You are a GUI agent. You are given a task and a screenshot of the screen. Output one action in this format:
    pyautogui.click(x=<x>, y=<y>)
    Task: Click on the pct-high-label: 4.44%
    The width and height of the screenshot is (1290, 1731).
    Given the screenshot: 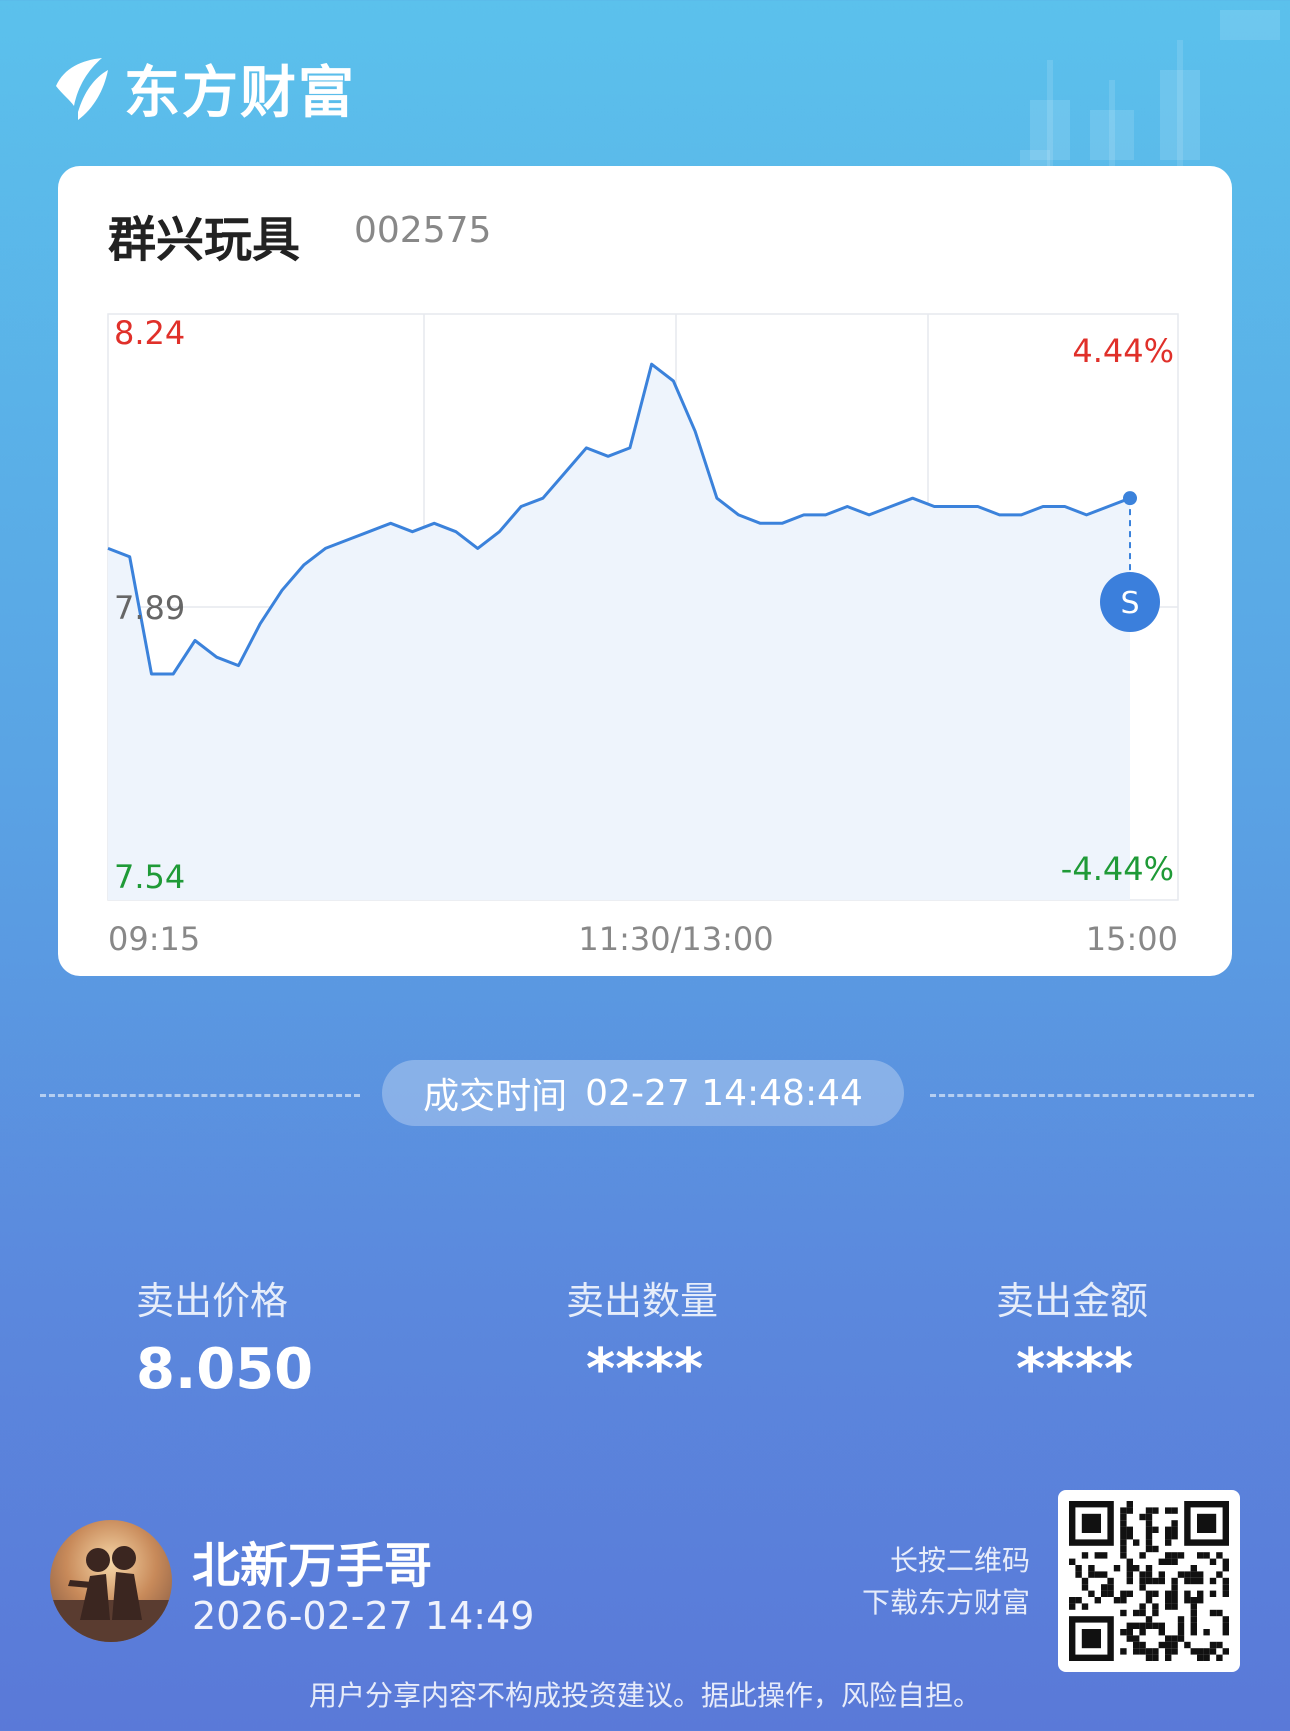 What is the action you would take?
    pyautogui.click(x=1123, y=351)
    